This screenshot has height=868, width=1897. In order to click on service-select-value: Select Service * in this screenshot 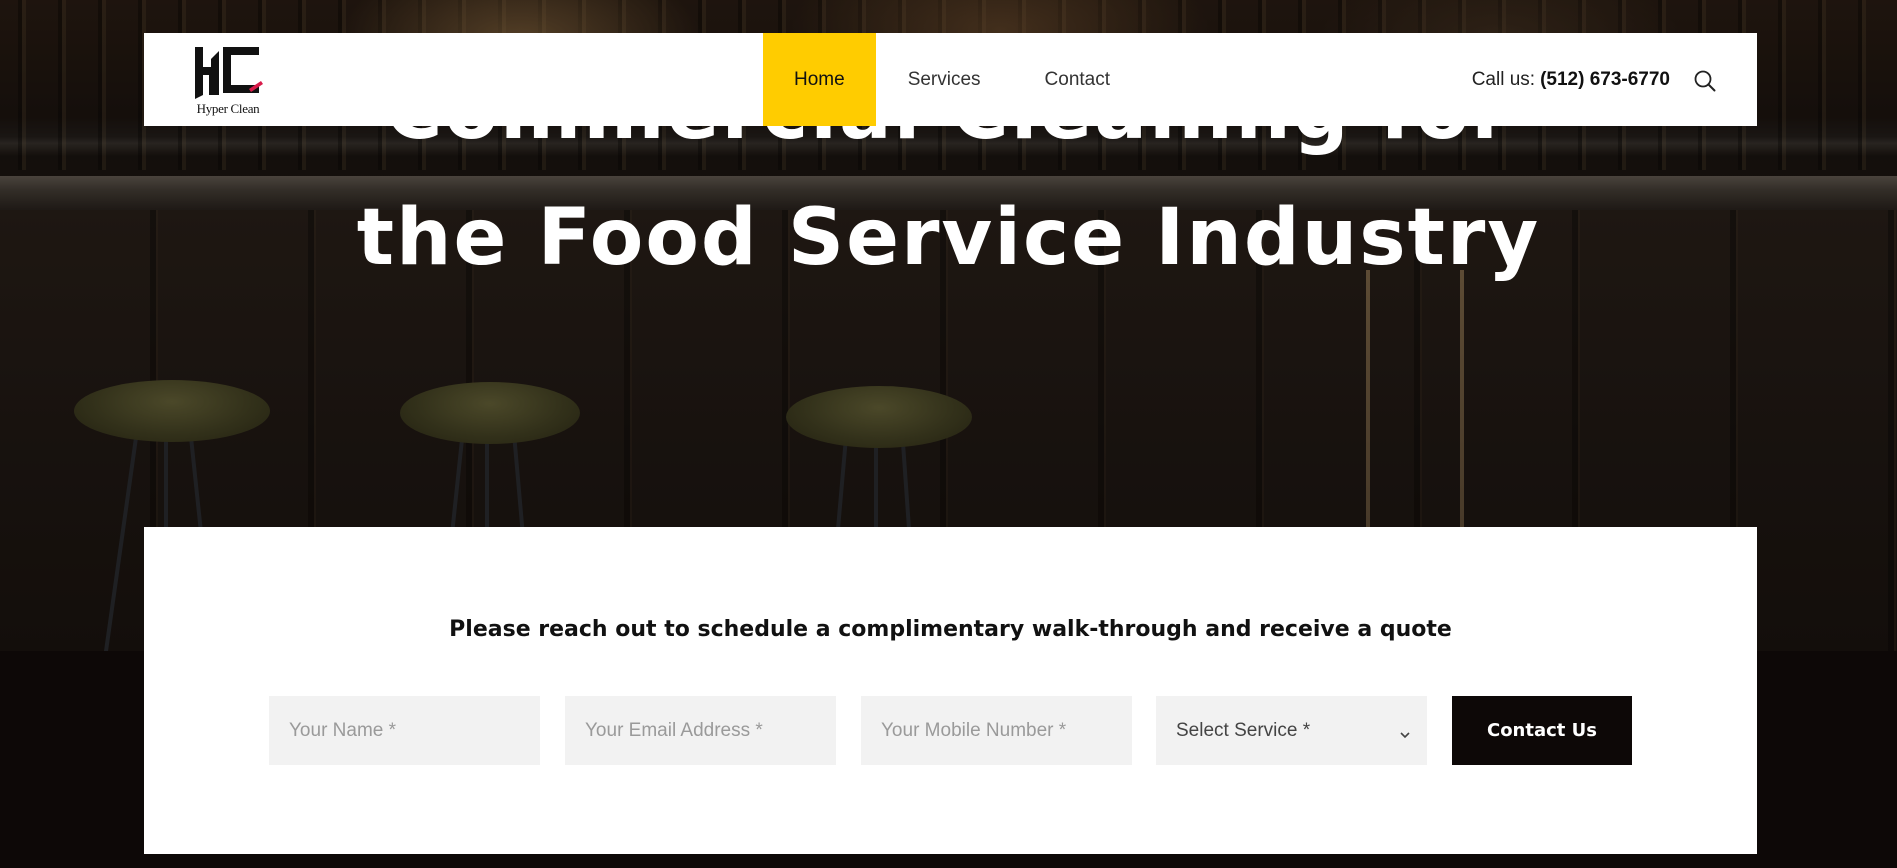, I will do `click(1243, 730)`.